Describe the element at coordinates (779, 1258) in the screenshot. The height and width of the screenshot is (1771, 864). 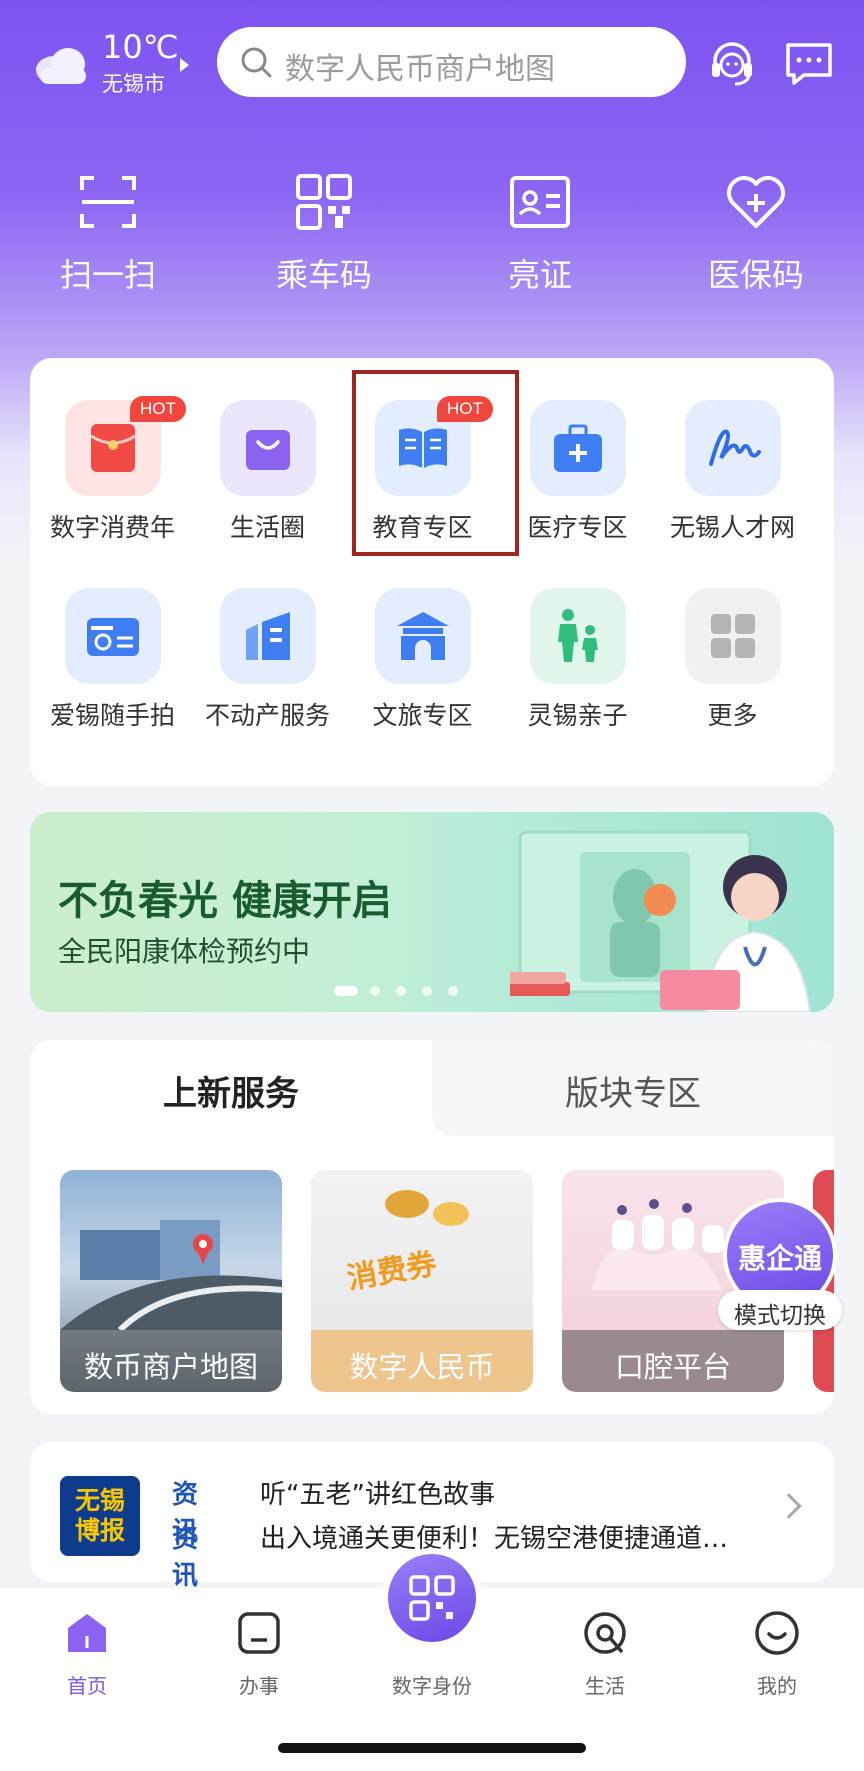
I see `enterprise-mode-title: 惠企通` at that location.